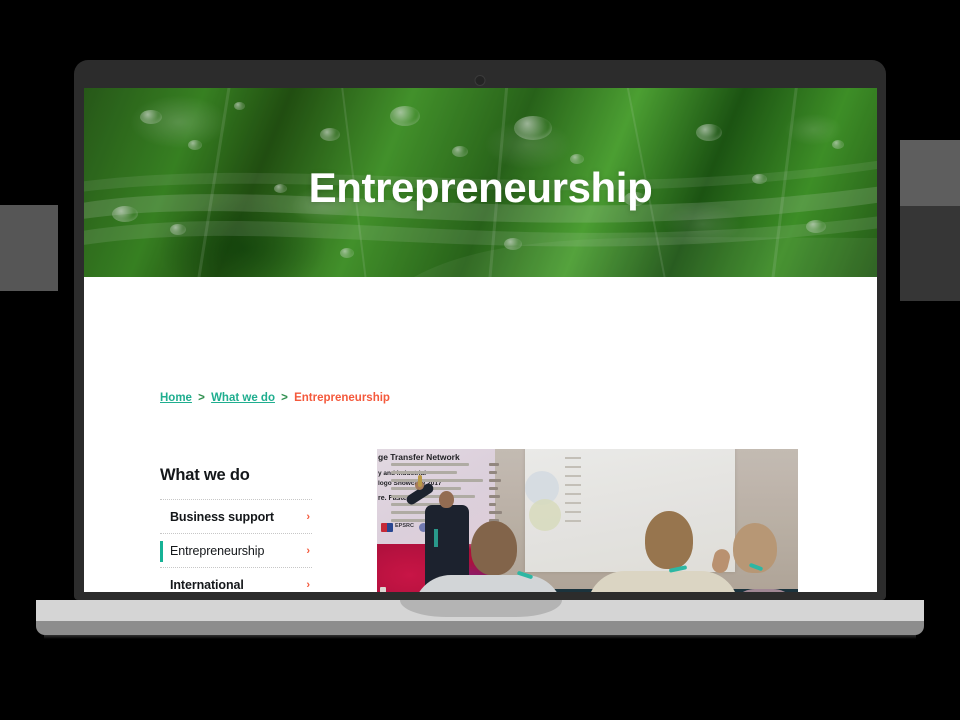 This screenshot has height=720, width=960. What do you see at coordinates (480, 80) in the screenshot?
I see `webcam-icon` at bounding box center [480, 80].